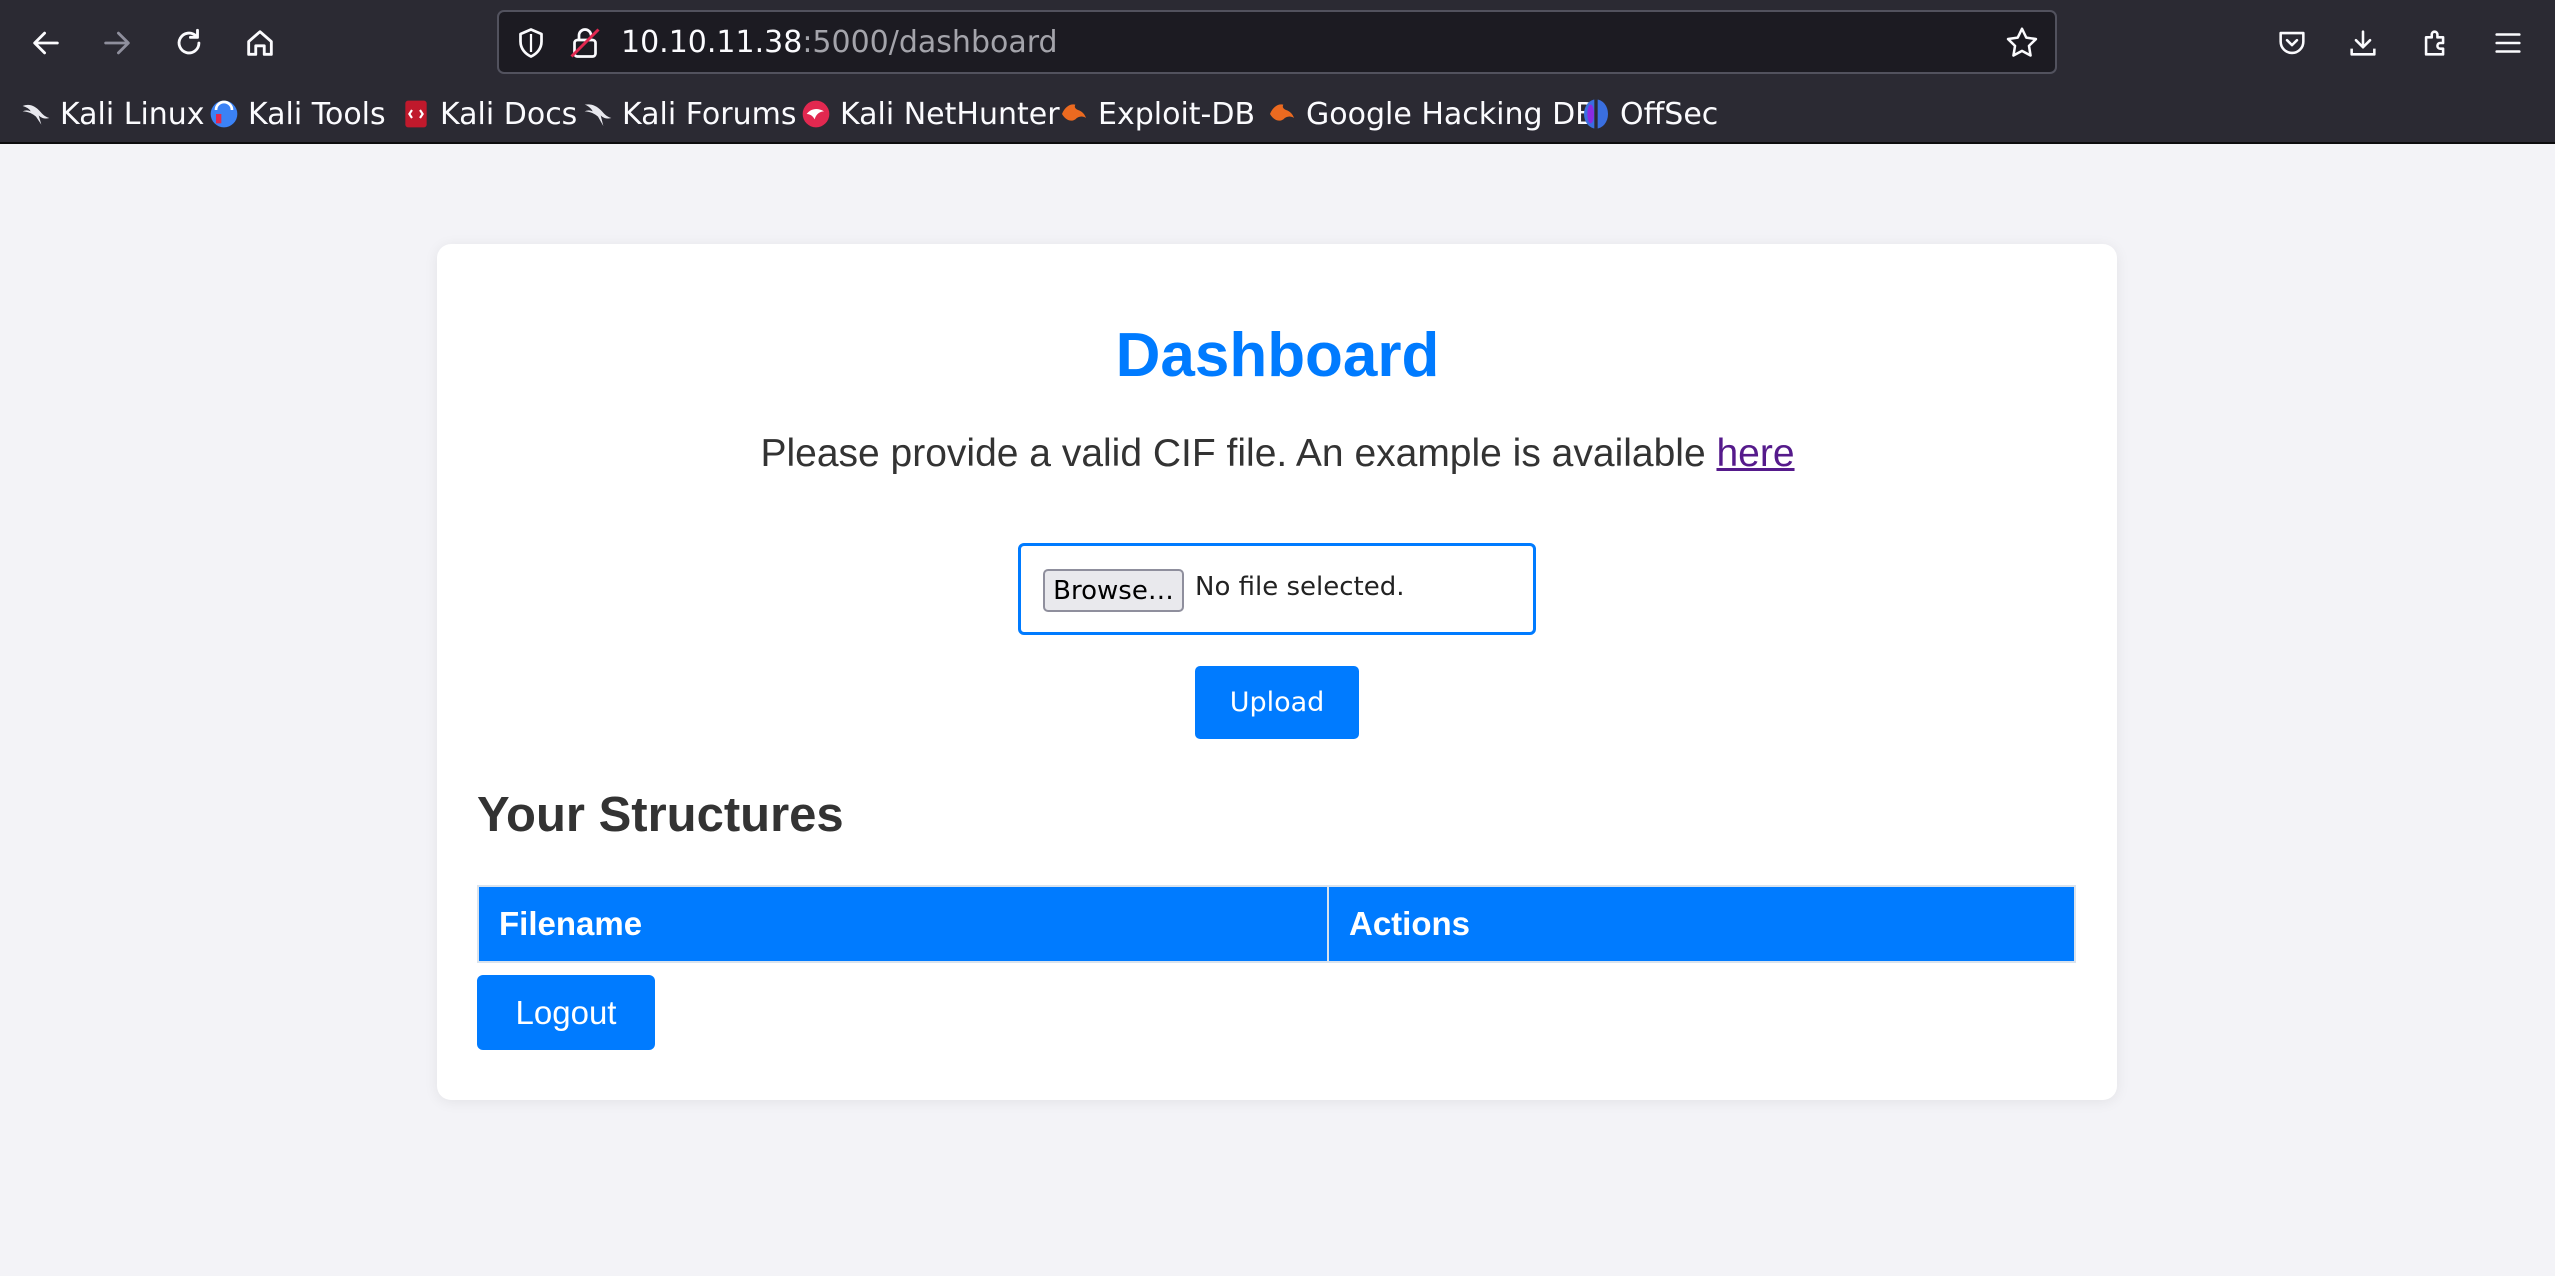  What do you see at coordinates (1410, 923) in the screenshot?
I see `column-header-actions: Actions` at bounding box center [1410, 923].